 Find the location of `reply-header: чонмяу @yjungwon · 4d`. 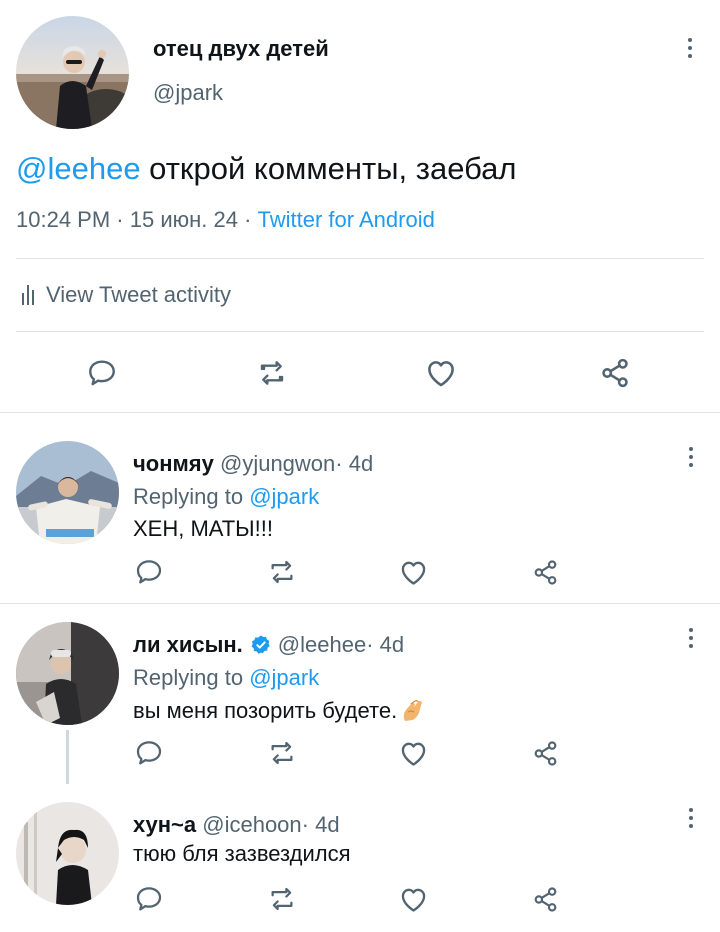

reply-header: чонмяу @yjungwon · 4d is located at coordinates (253, 464).